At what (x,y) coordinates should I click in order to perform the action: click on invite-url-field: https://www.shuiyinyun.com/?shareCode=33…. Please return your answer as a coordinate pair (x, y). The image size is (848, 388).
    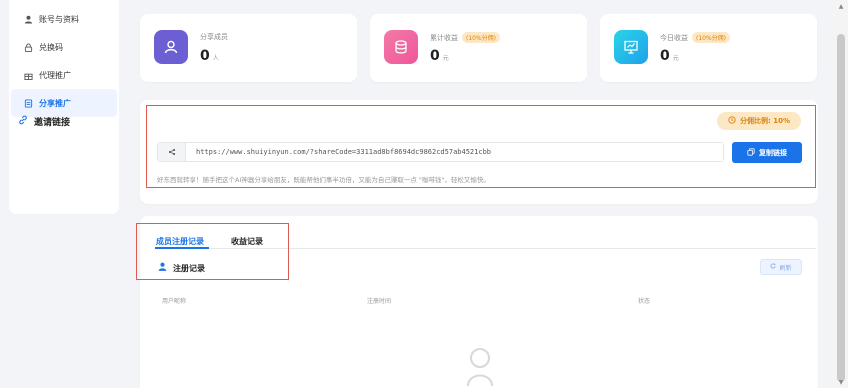
    Looking at the image, I should click on (440, 152).